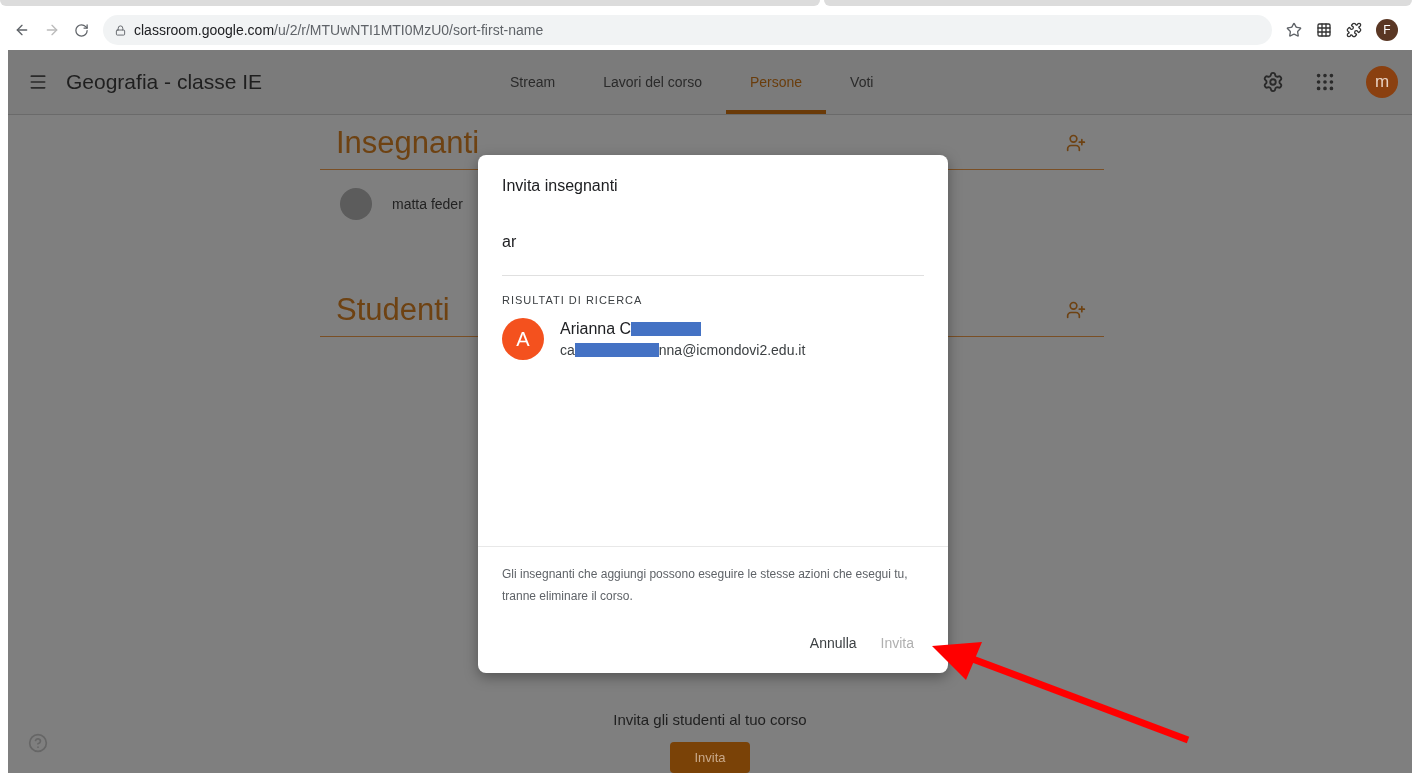 The height and width of the screenshot is (773, 1412). Describe the element at coordinates (687, 30) in the screenshot. I see `address-bar: classroom.google.com/u/2/r/MTUwNTI1MTI0MzU0/sort-first-name` at that location.